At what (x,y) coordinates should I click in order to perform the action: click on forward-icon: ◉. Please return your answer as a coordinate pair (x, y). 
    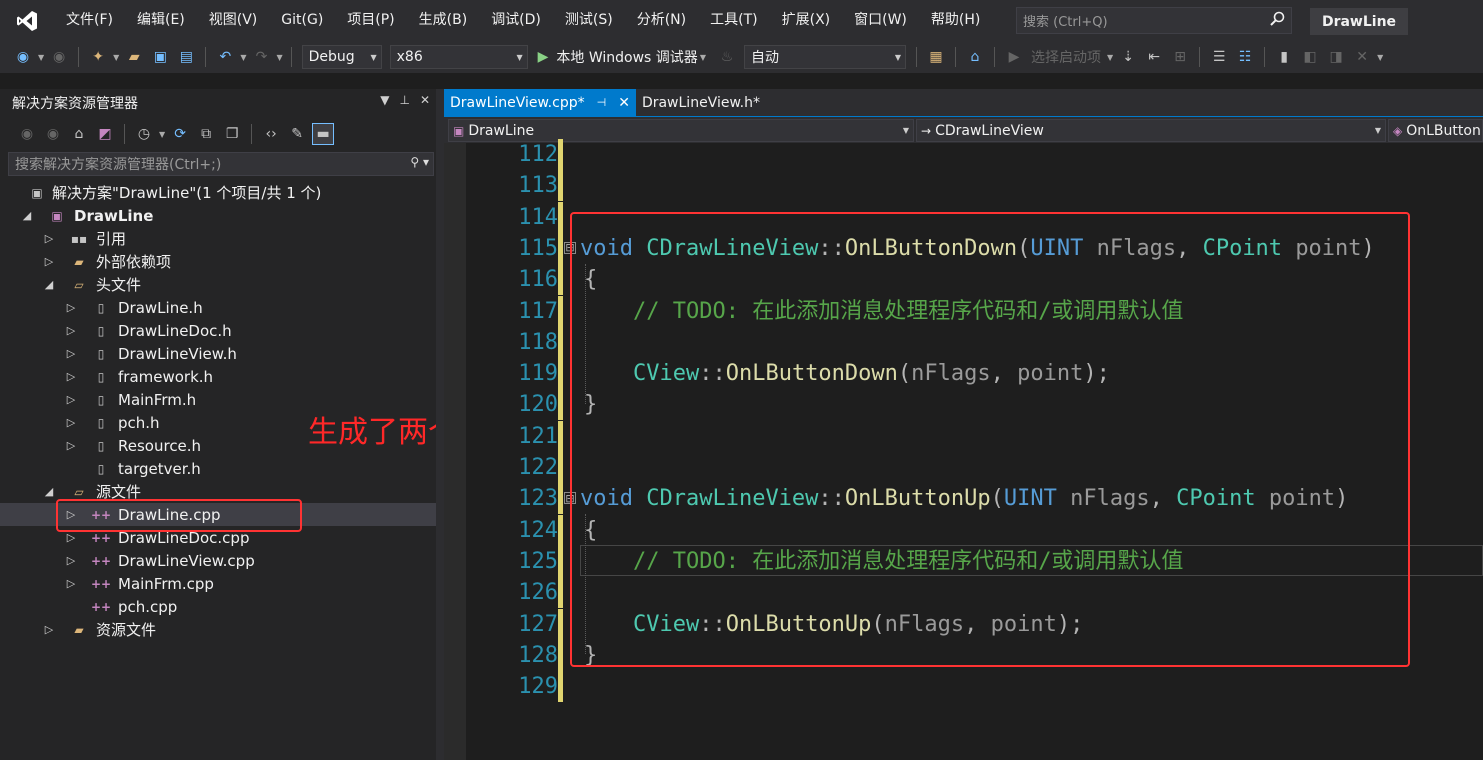
    Looking at the image, I should click on (53, 134).